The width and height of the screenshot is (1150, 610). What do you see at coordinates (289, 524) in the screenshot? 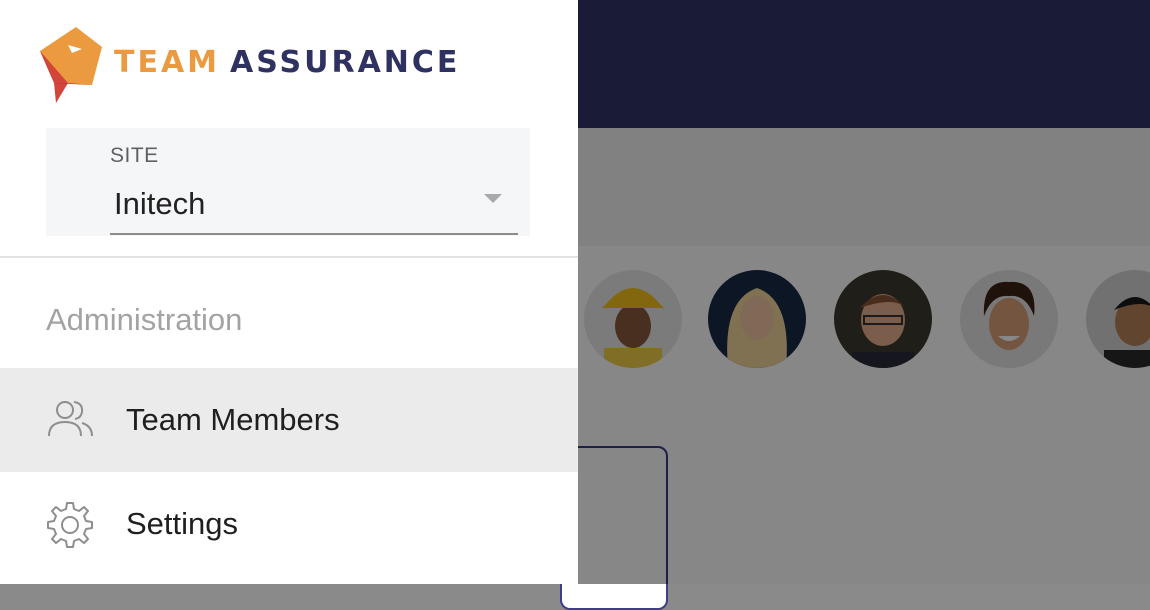
I see `nav-item-settings: Settings` at bounding box center [289, 524].